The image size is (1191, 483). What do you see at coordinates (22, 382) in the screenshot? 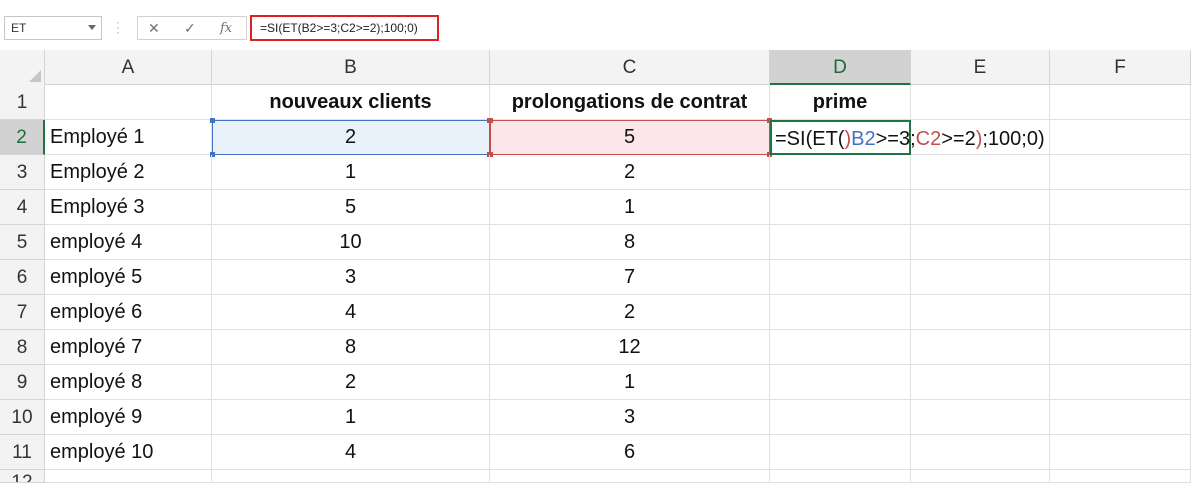
I see `row-header-9: 9` at bounding box center [22, 382].